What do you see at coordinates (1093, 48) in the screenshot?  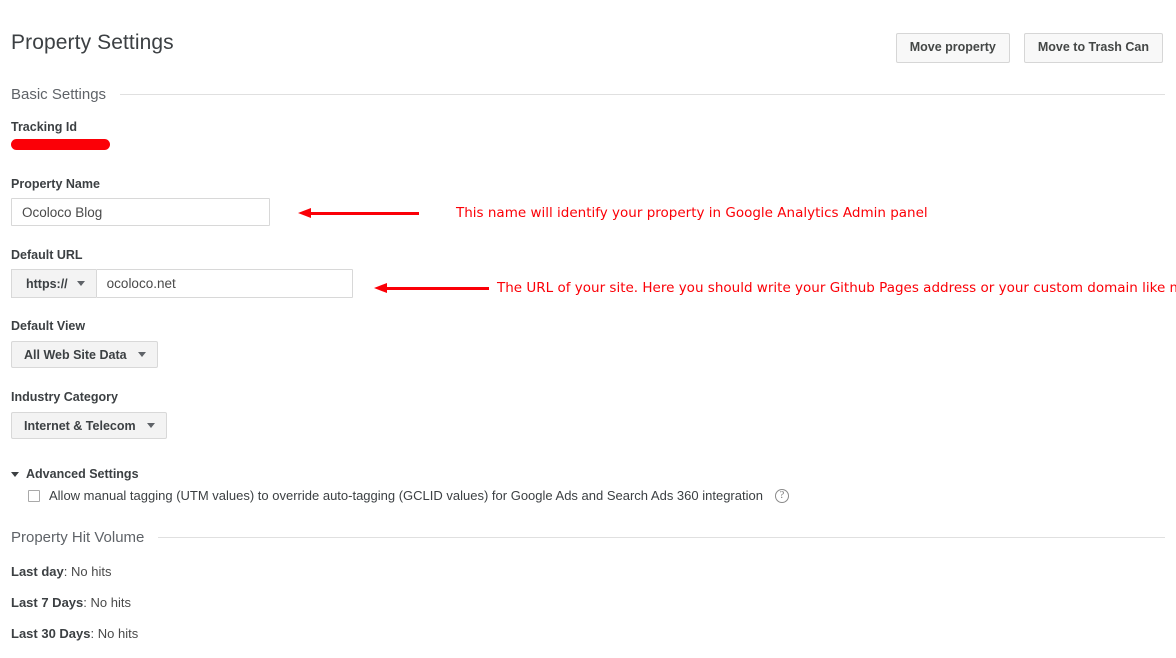 I see `move-to-trash-can-button: Move to Trash Can` at bounding box center [1093, 48].